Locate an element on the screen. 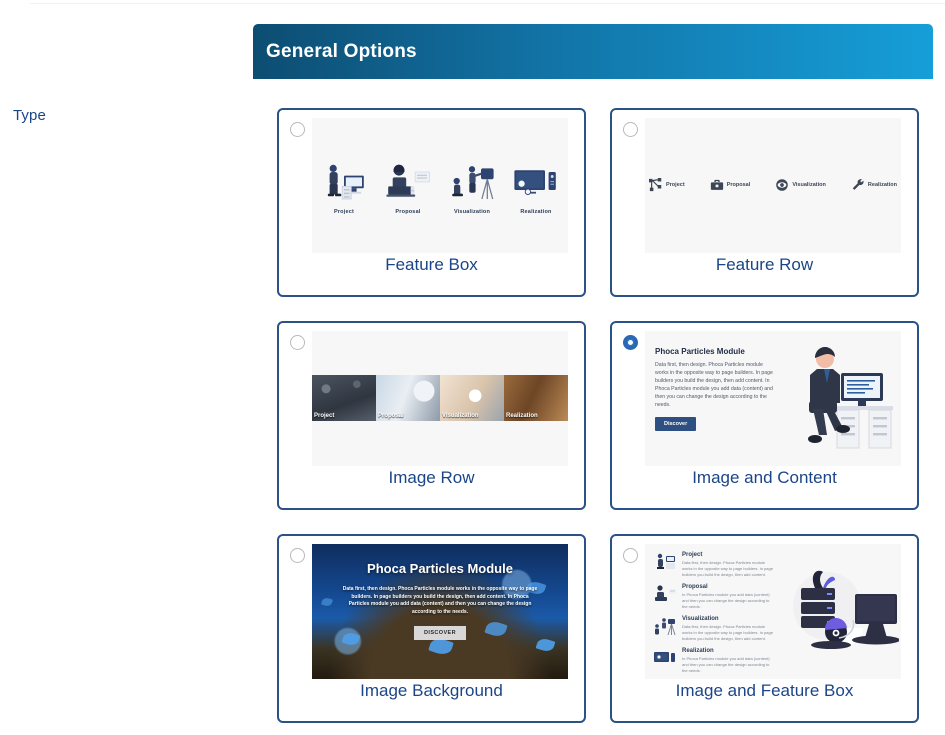  type-field-label: Type is located at coordinates (29, 115).